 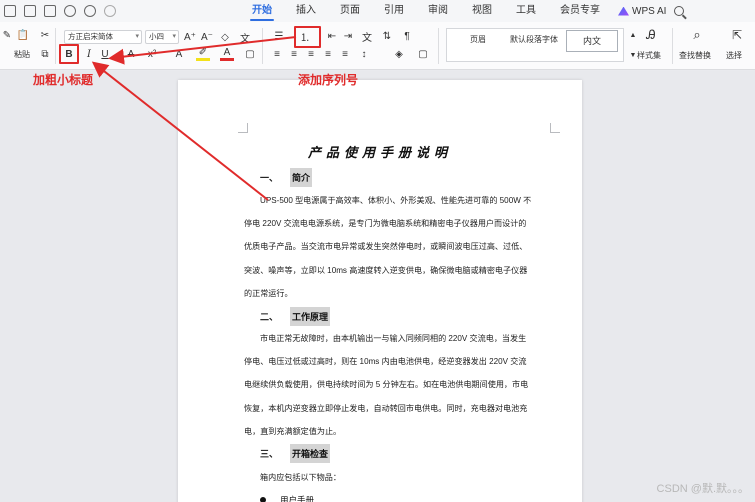 I want to click on arrow-to-heading, so click(x=180, y=131).